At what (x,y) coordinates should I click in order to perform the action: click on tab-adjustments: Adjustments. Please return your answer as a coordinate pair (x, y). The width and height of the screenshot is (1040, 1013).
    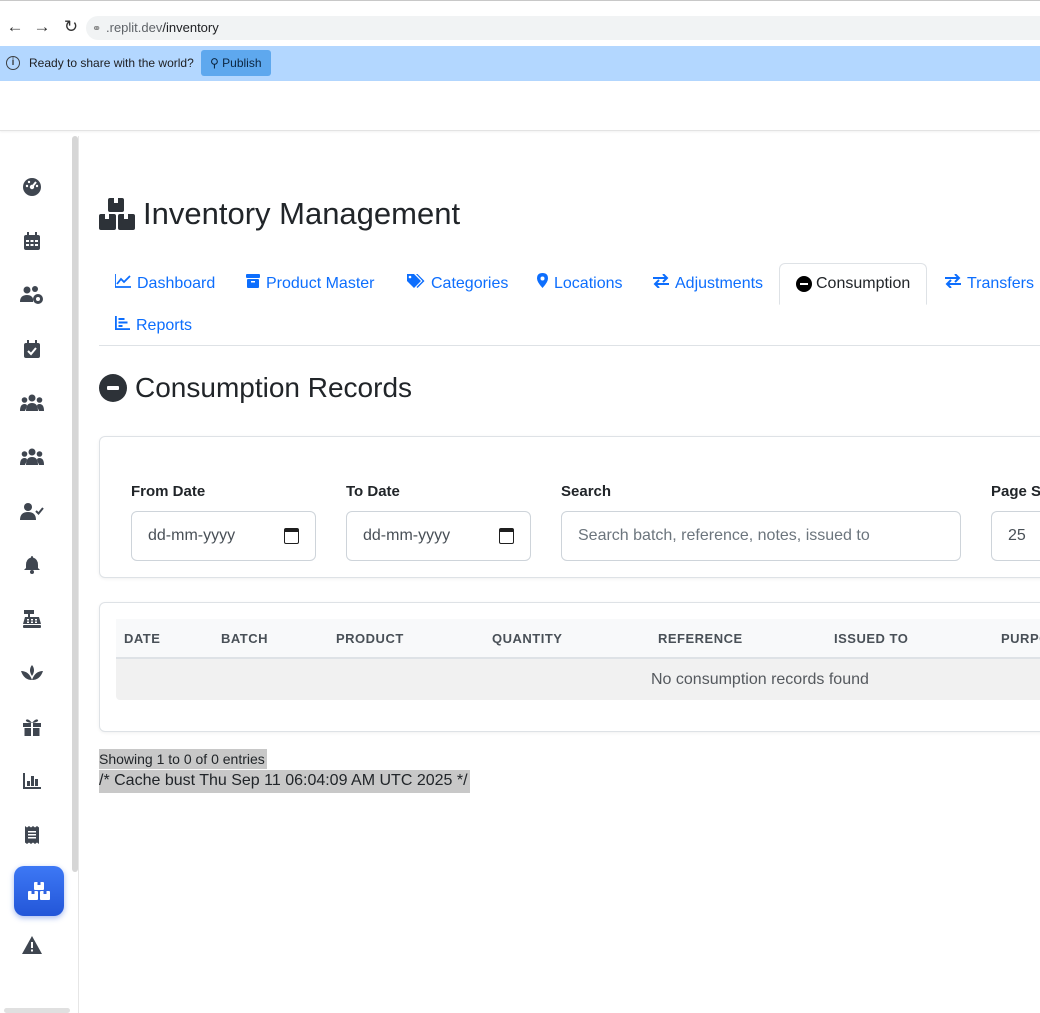
    Looking at the image, I should click on (708, 284).